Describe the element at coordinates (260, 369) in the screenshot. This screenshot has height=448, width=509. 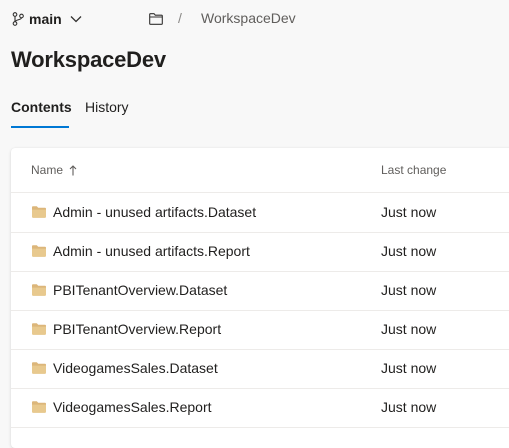
I see `table-row: VideogamesSales.Dataset Just now` at that location.